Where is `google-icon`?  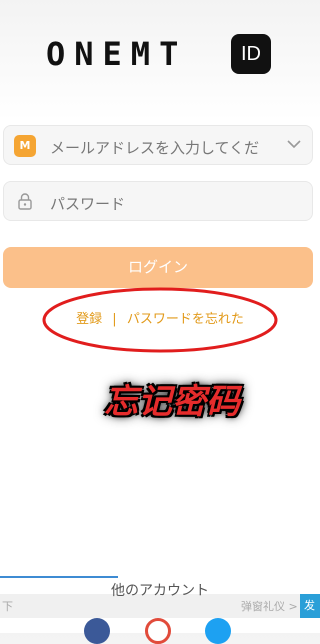
google-icon is located at coordinates (158, 631).